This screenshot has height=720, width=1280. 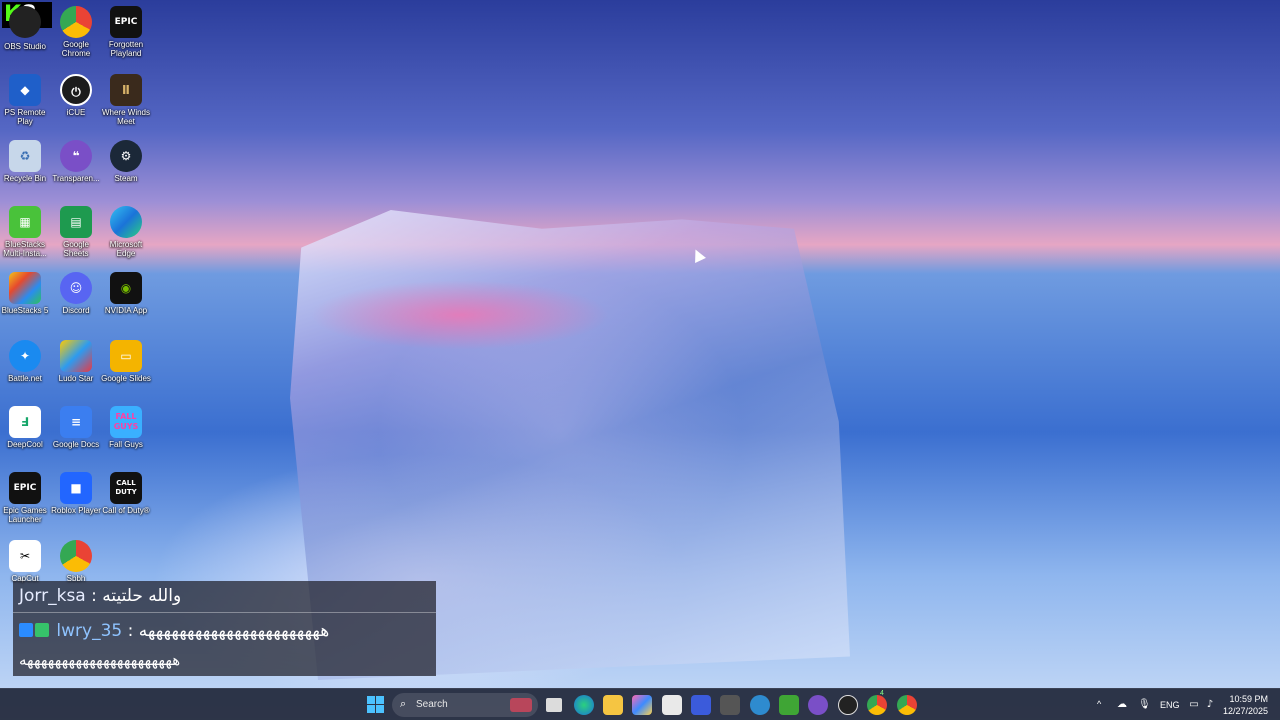 I want to click on desktop-icon-forgotten-playland: EPIC Forgotten Playland, so click(x=126, y=37).